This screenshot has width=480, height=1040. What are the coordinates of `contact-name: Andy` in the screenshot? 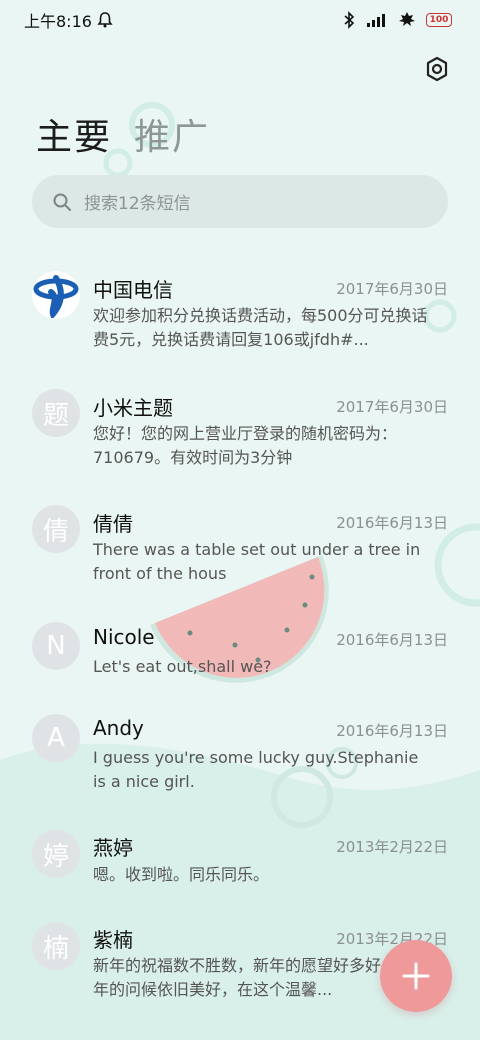 It's located at (118, 728).